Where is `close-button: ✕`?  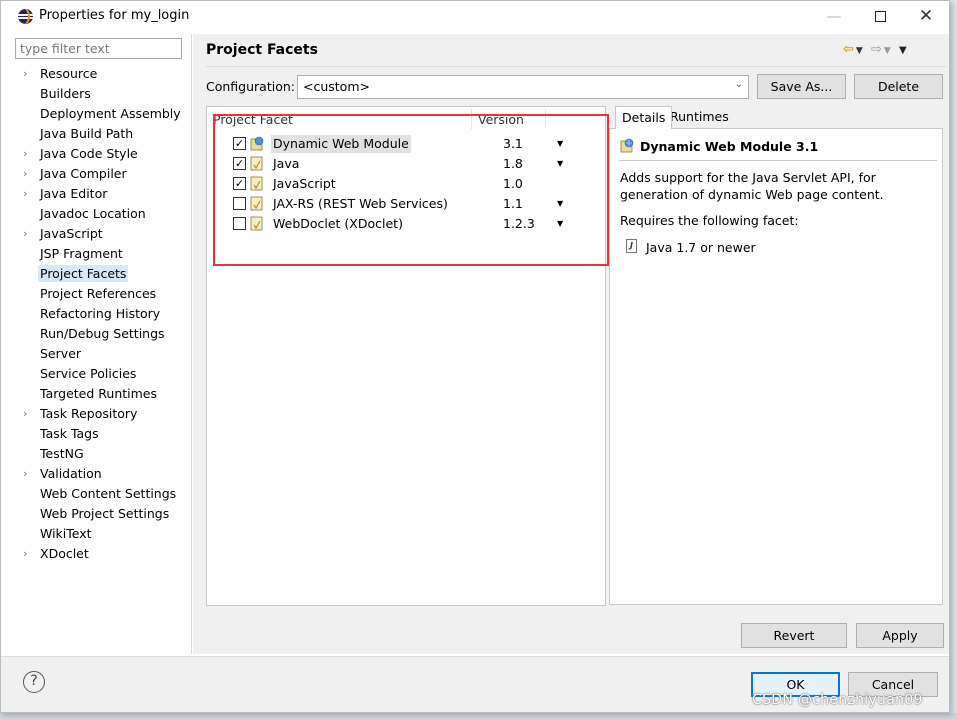
close-button: ✕ is located at coordinates (926, 16).